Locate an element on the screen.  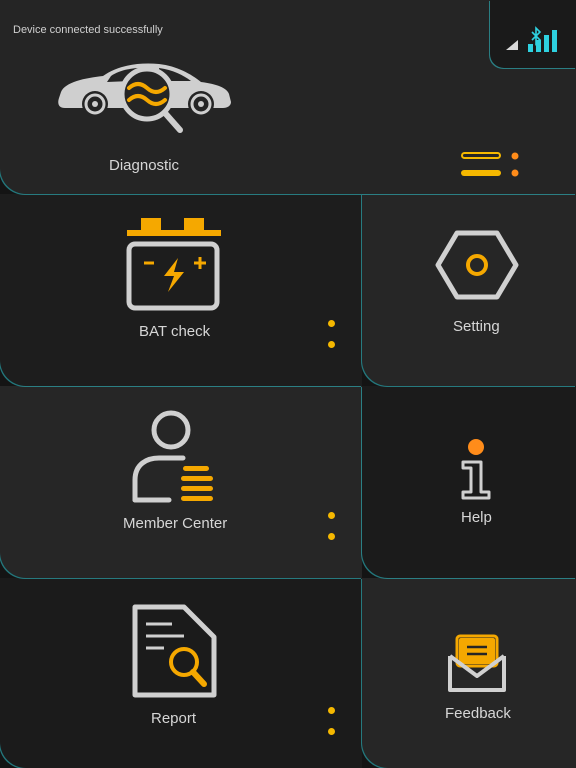
feedback-mail-icon is located at coordinates (477, 663).